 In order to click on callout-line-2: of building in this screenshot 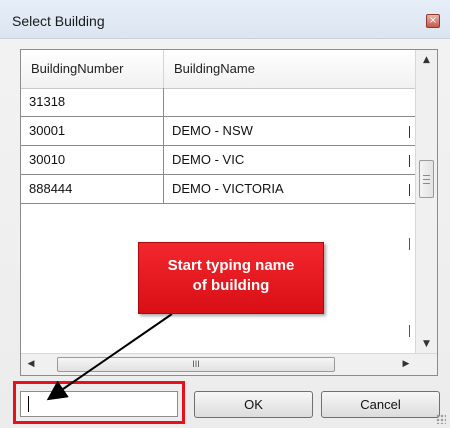, I will do `click(231, 285)`.